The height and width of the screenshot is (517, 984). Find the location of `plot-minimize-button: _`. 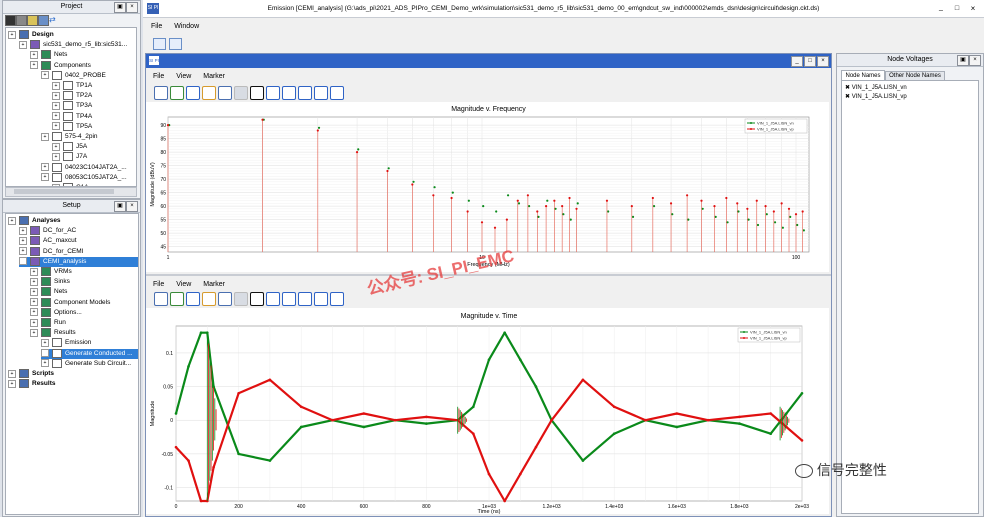

plot-minimize-button: _ is located at coordinates (797, 61).